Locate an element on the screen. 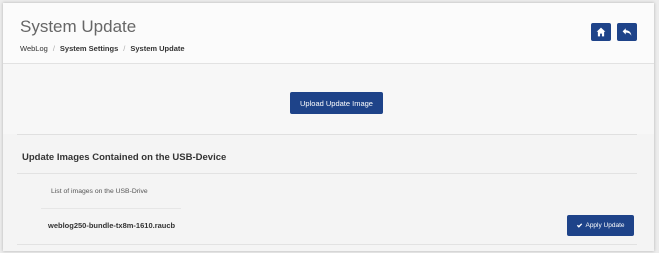 The width and height of the screenshot is (659, 253). apply-update-button: Apply Update is located at coordinates (600, 225).